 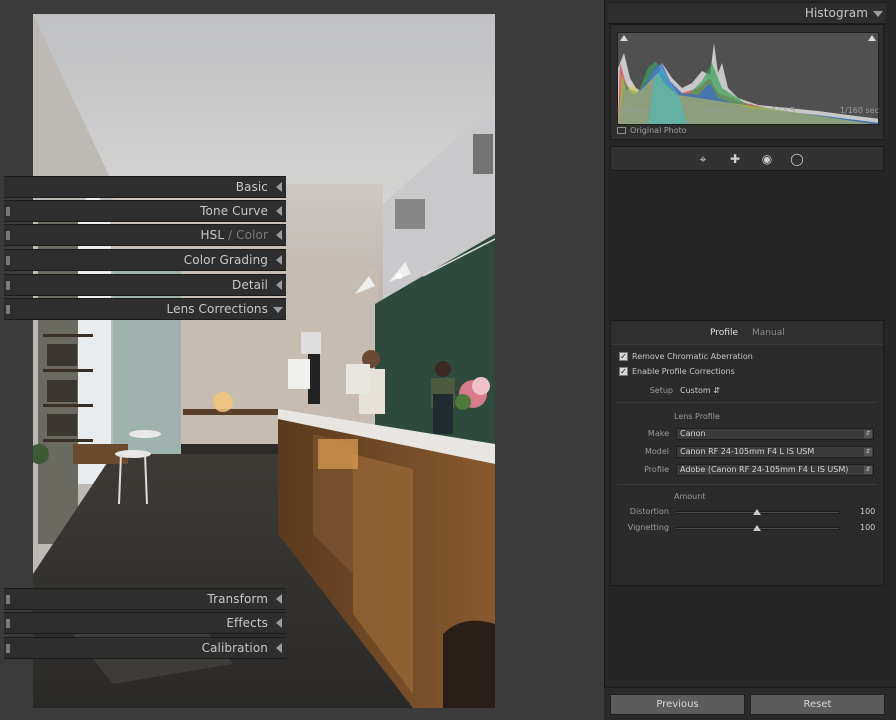 I want to click on panel-detail-title: Detail, so click(x=250, y=285).